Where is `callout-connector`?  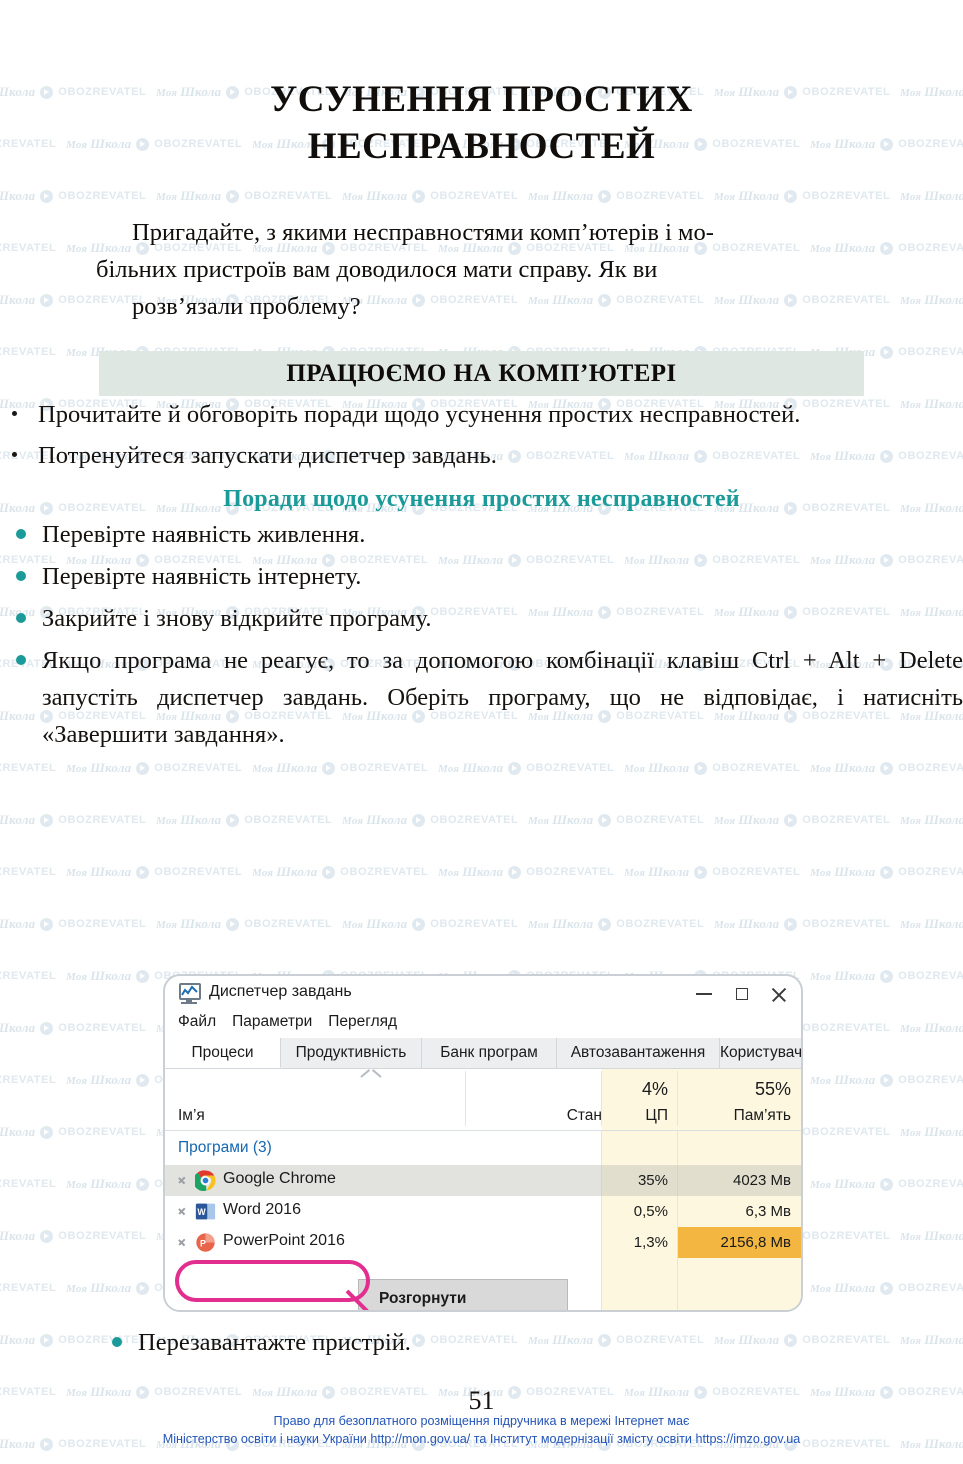 callout-connector is located at coordinates (357, 1299).